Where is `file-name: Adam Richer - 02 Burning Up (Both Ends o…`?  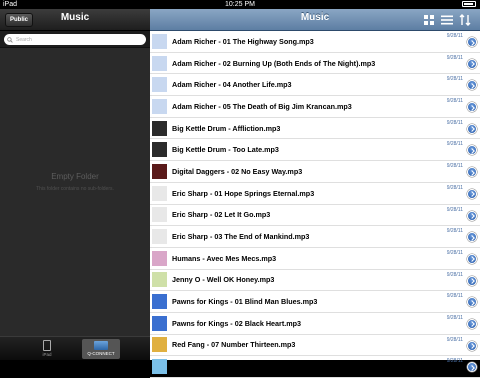
file-name: Adam Richer - 02 Burning Up (Both Ends o… is located at coordinates (274, 63).